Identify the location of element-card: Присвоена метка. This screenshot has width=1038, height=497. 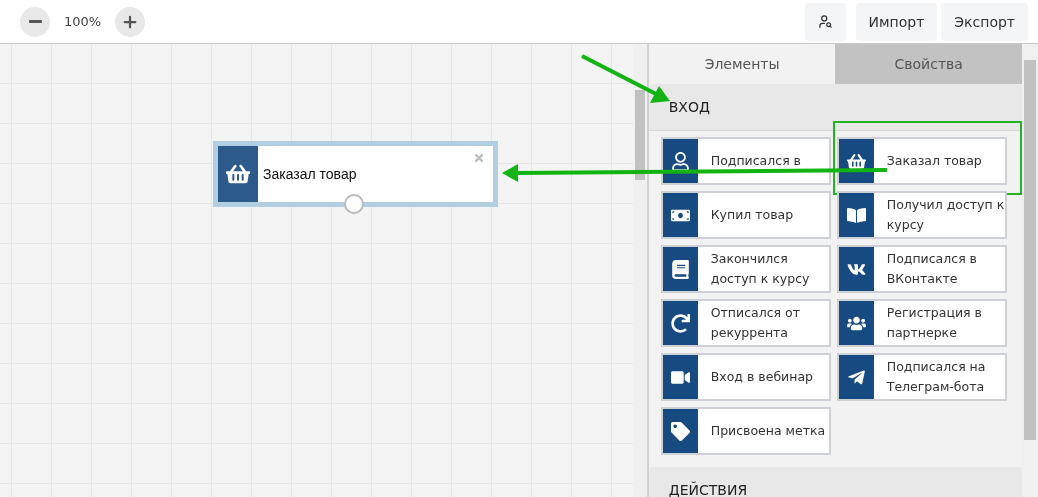
(745, 431).